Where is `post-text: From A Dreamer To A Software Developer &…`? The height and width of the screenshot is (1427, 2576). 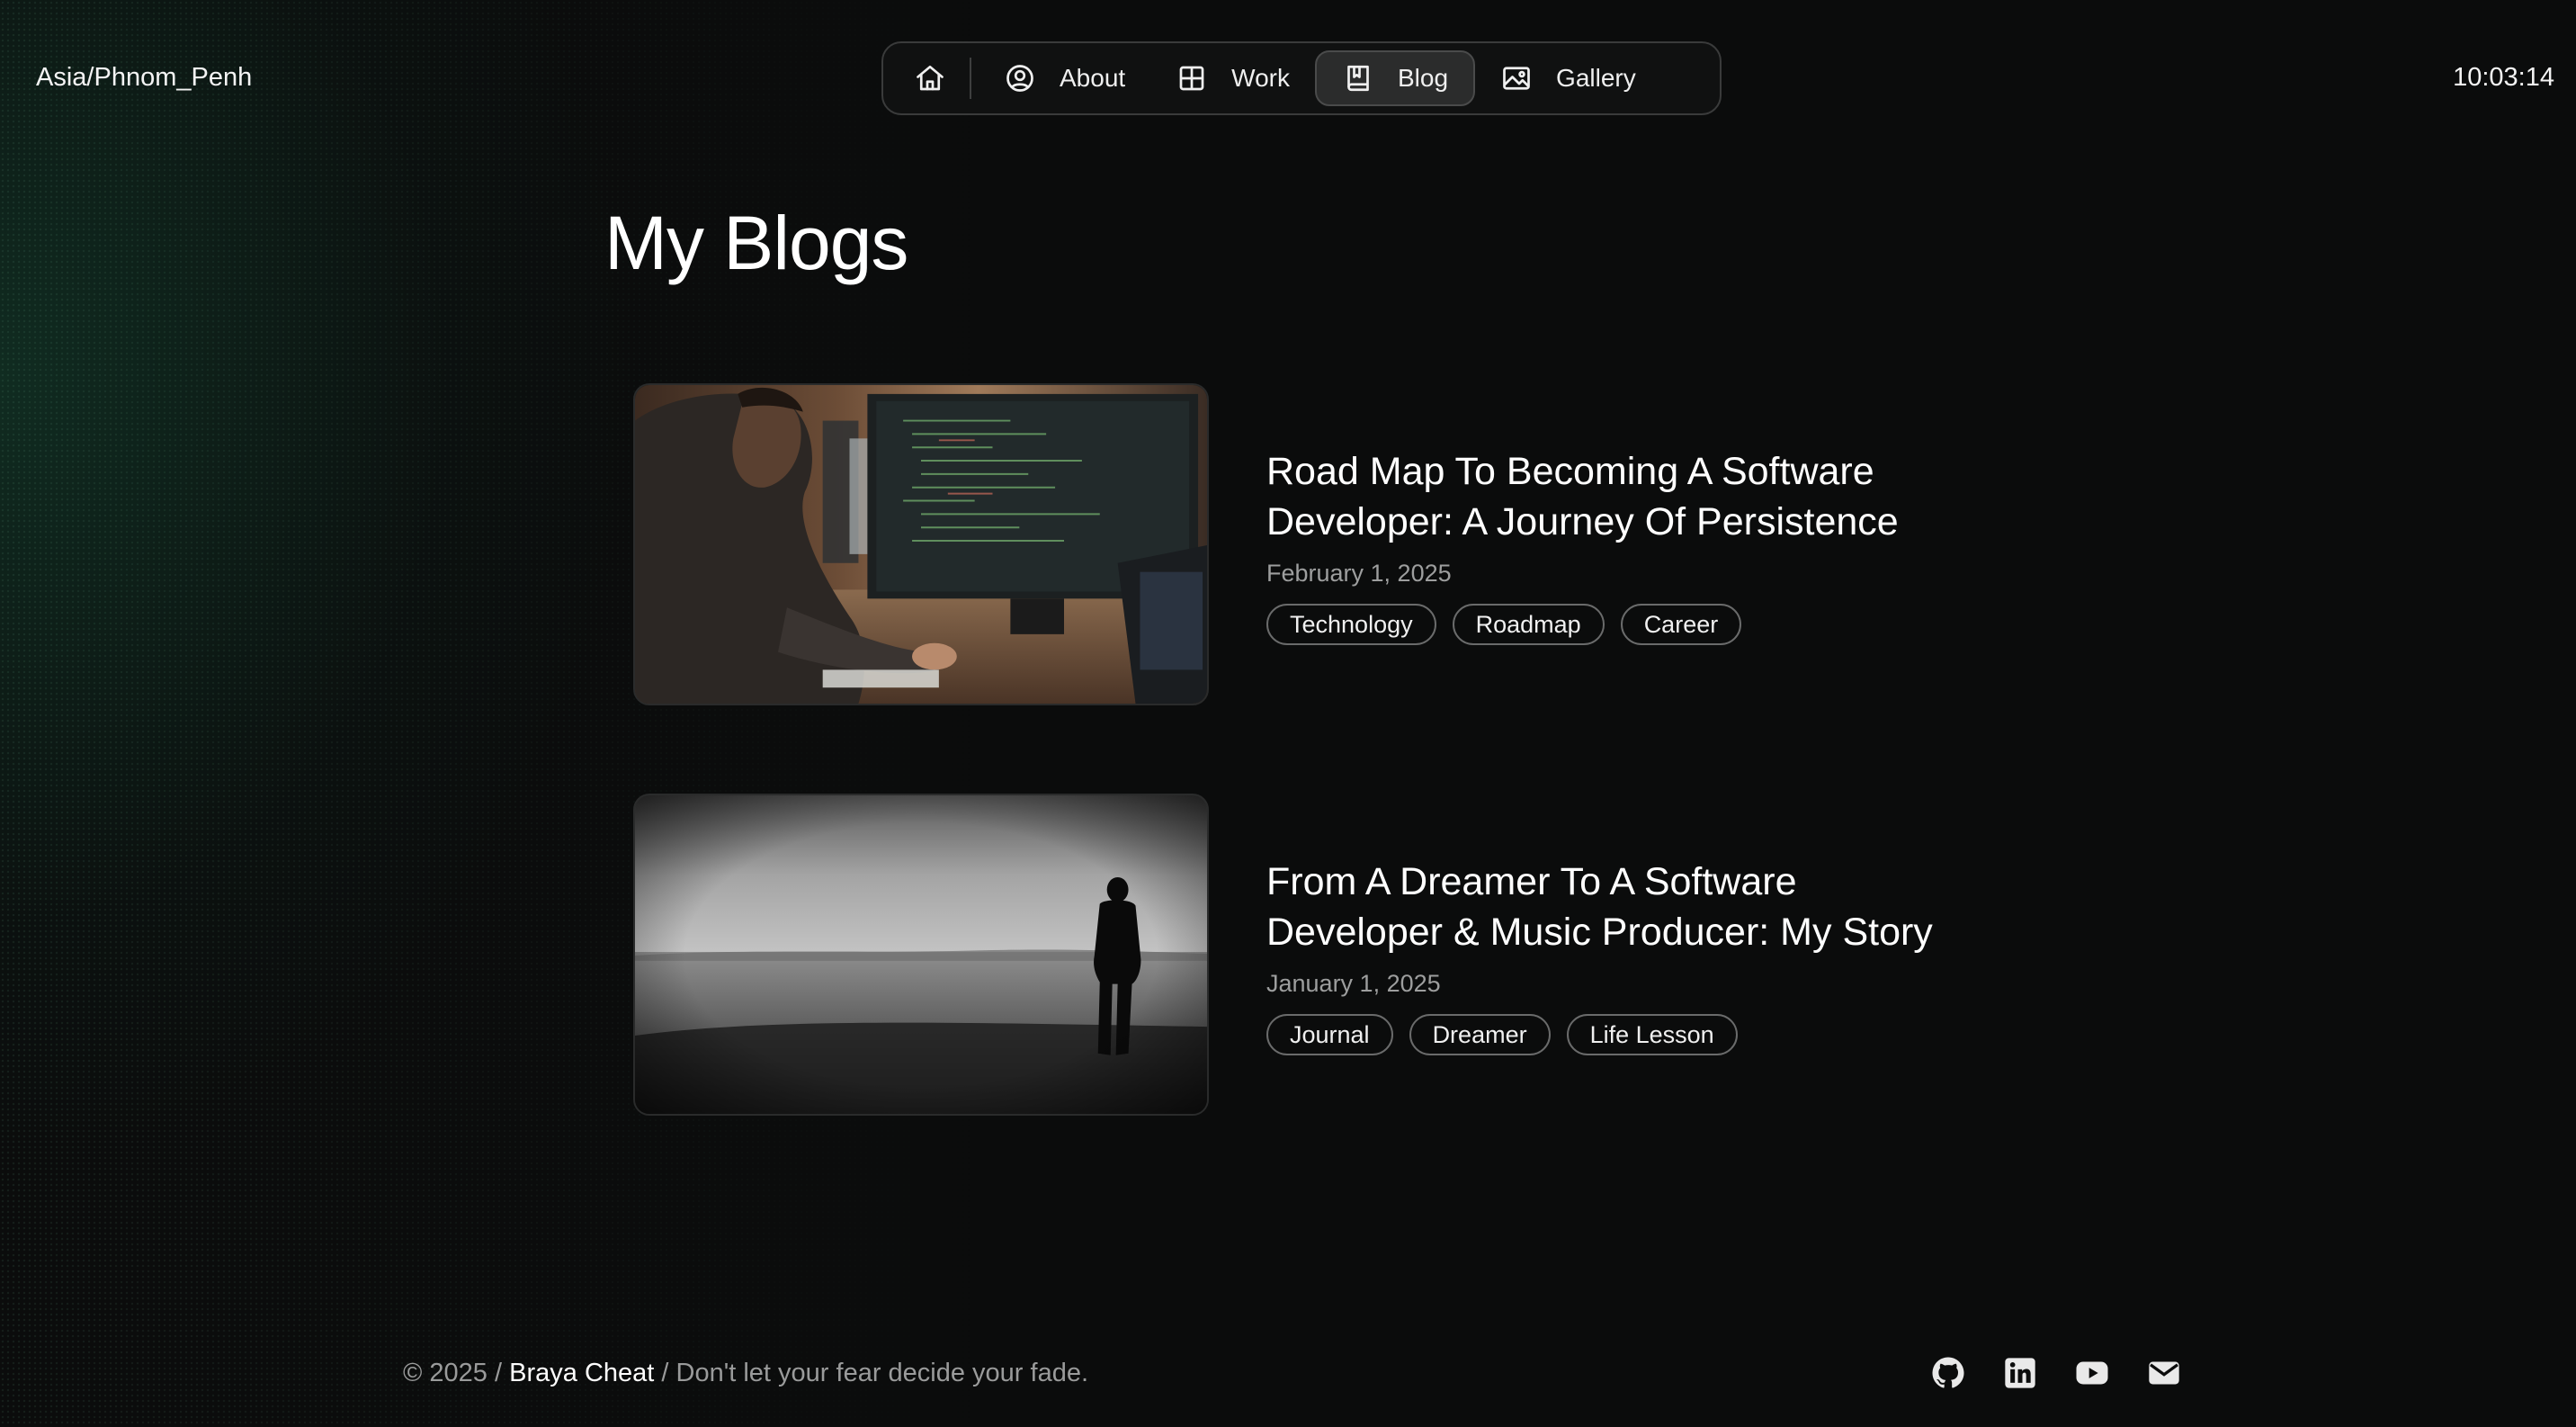 post-text: From A Dreamer To A Software Developer &… is located at coordinates (1626, 956).